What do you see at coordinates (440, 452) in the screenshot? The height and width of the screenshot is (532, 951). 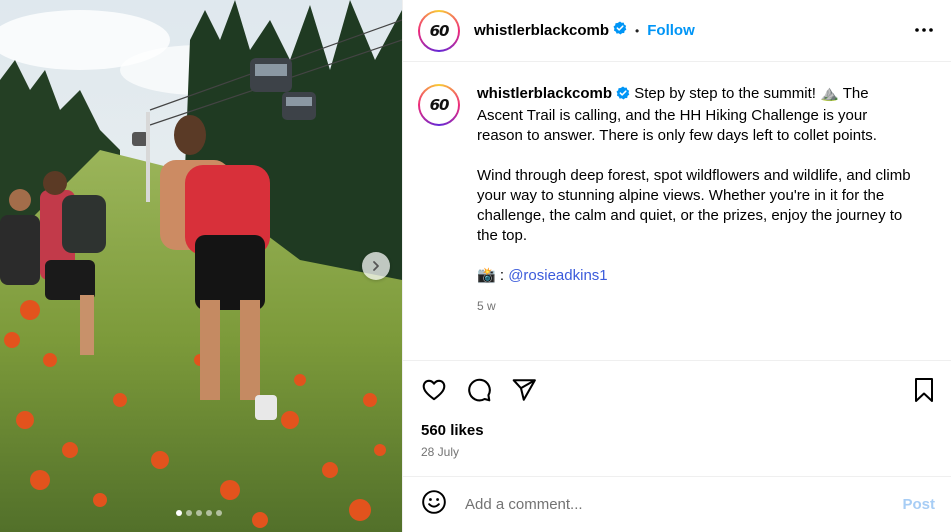 I see `post-date: 28 July` at bounding box center [440, 452].